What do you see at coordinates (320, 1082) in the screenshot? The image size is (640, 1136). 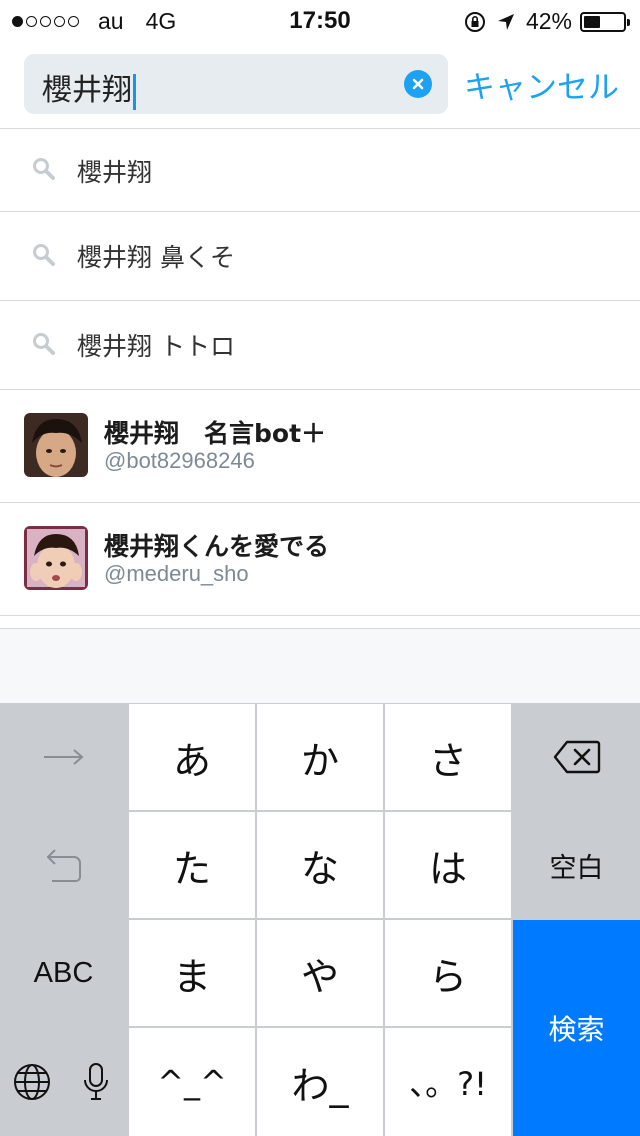 I see `kana-key-wa: わ_` at bounding box center [320, 1082].